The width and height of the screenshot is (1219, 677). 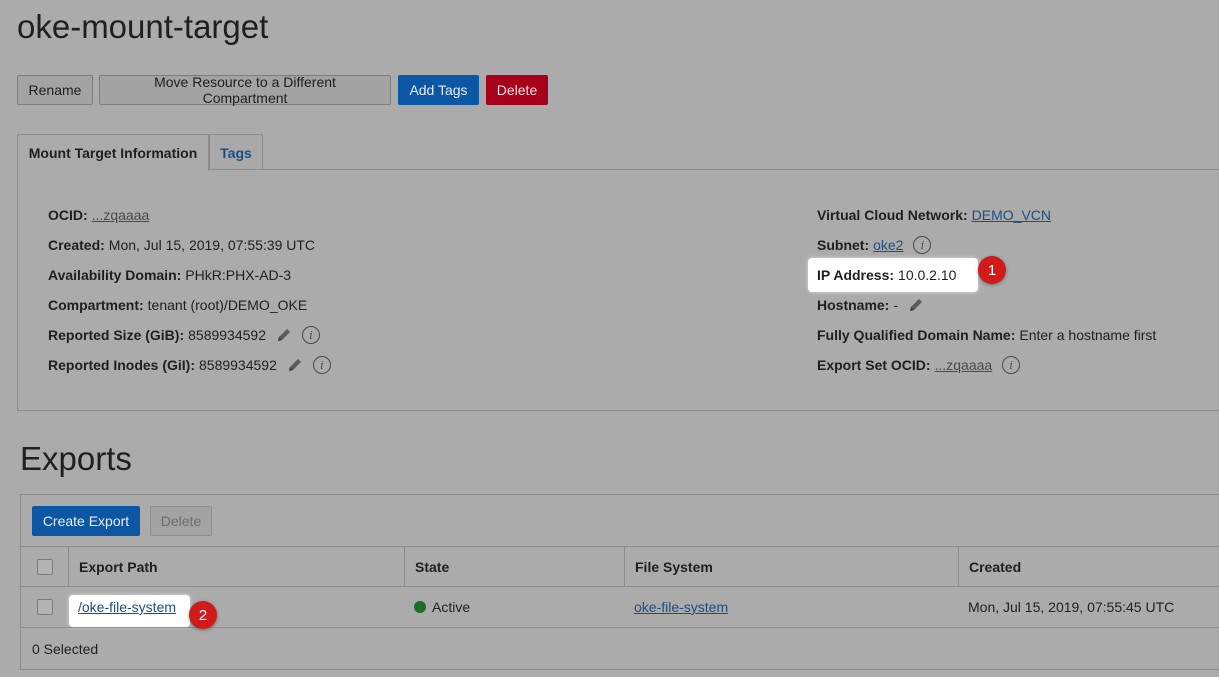 What do you see at coordinates (888, 245) in the screenshot?
I see `subnet-link: oke2` at bounding box center [888, 245].